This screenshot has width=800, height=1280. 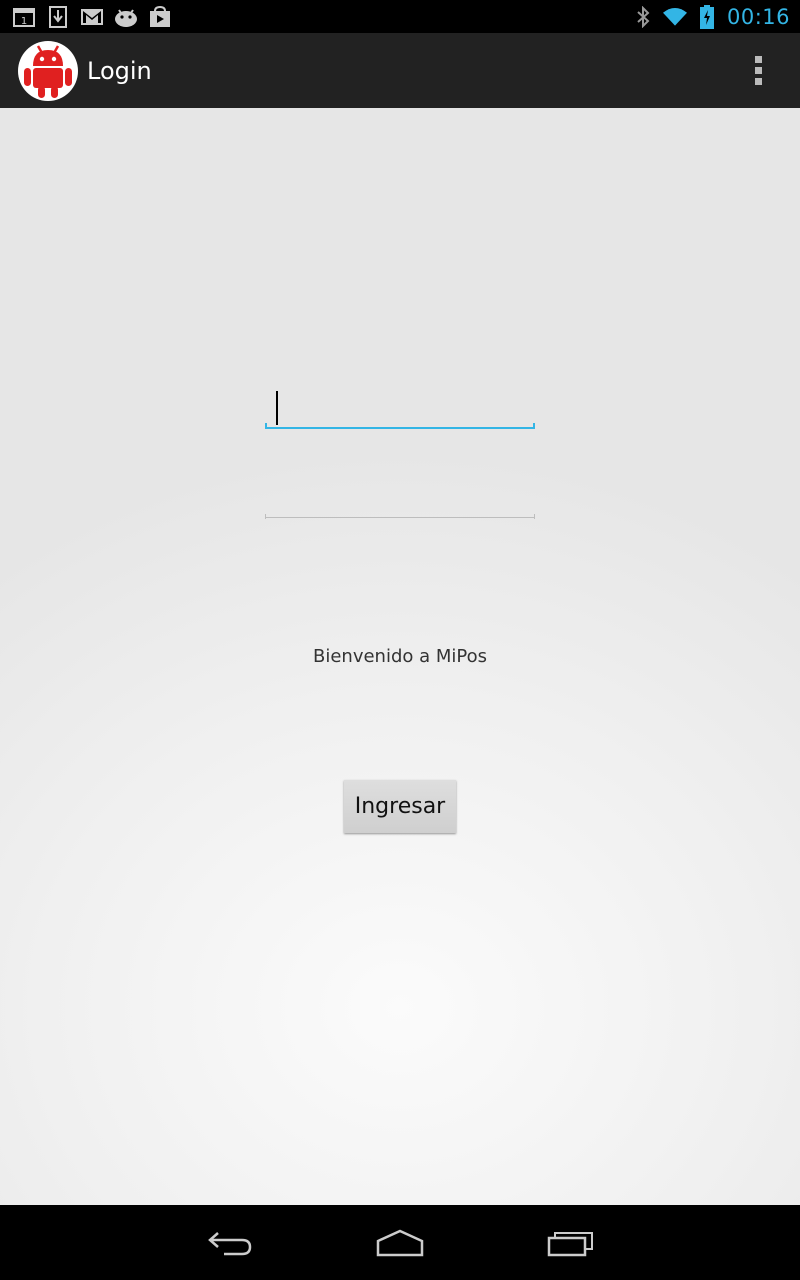 What do you see at coordinates (400, 70) in the screenshot?
I see `action-bar: Login` at bounding box center [400, 70].